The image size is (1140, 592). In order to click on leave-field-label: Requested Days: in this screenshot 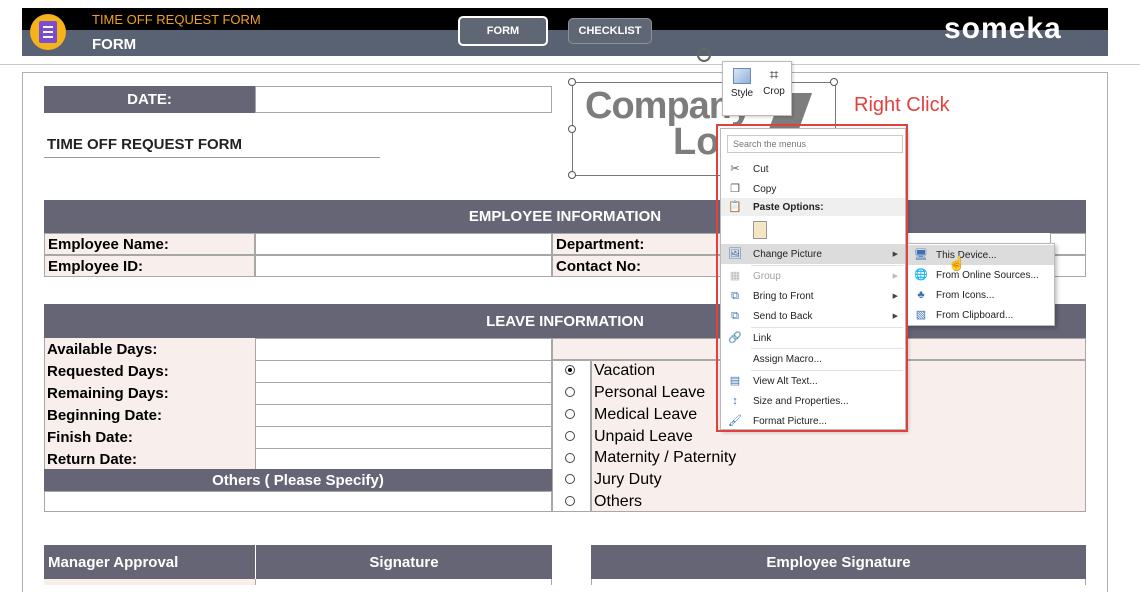, I will do `click(149, 371)`.